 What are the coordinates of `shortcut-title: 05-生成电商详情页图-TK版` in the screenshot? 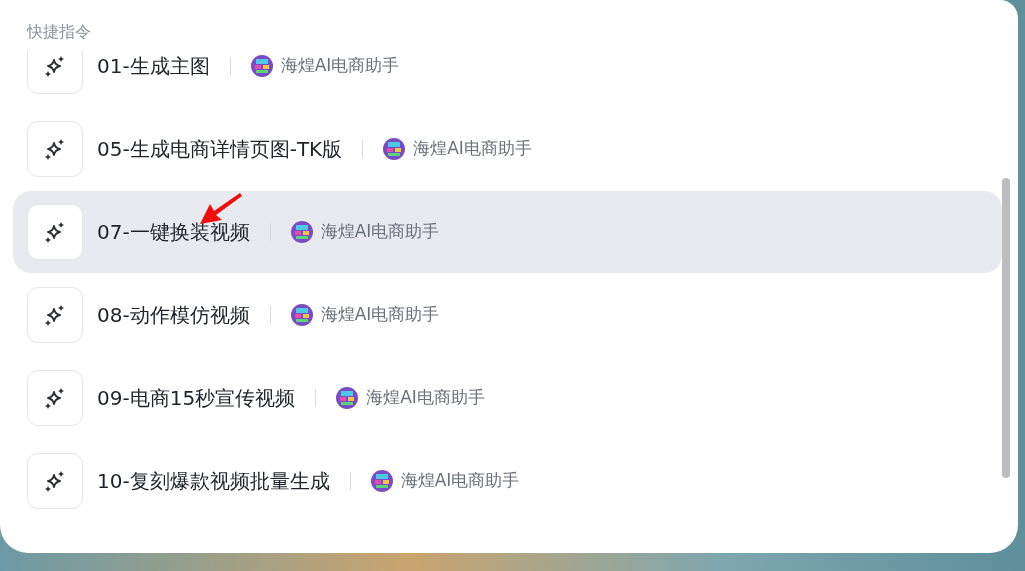 It's located at (220, 149).